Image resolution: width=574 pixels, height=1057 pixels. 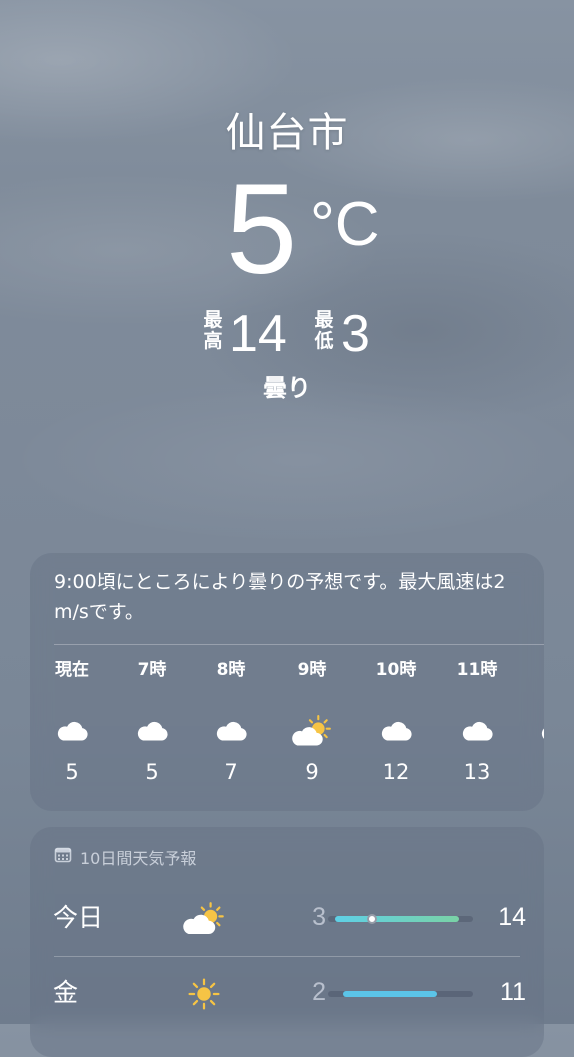 What do you see at coordinates (287, 956) in the screenshot?
I see `row-divider` at bounding box center [287, 956].